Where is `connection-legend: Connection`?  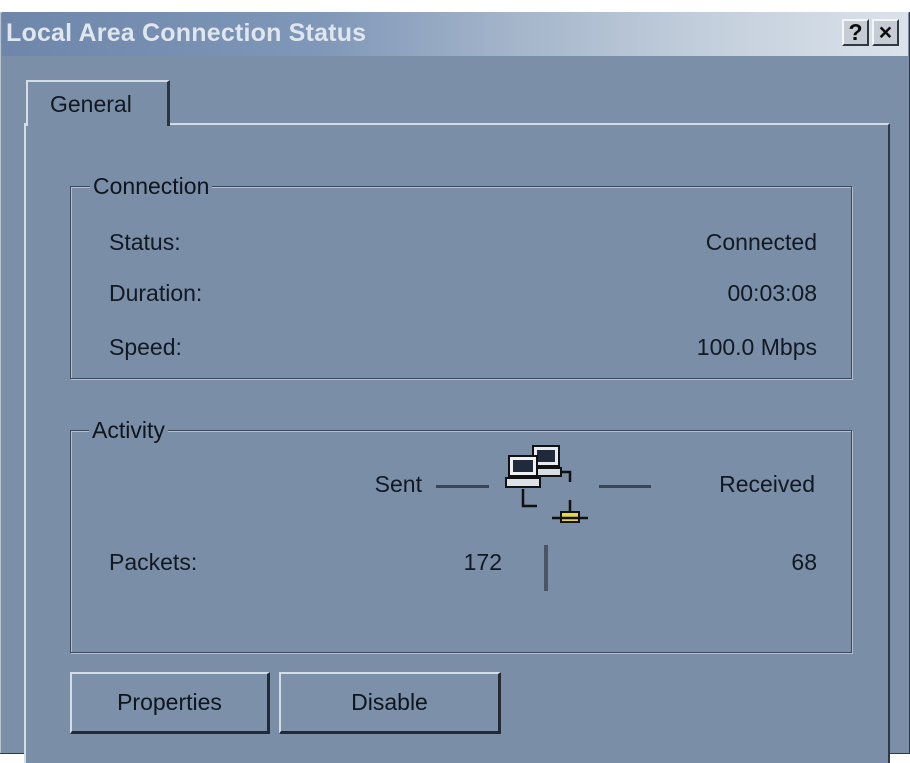
connection-legend: Connection is located at coordinates (151, 186).